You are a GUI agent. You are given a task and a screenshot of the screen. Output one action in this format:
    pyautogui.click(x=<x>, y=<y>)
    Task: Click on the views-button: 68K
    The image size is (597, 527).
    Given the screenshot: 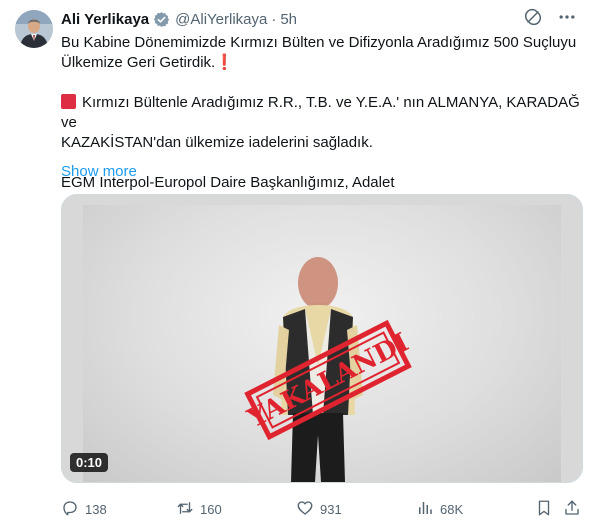 What is the action you would take?
    pyautogui.click(x=439, y=509)
    